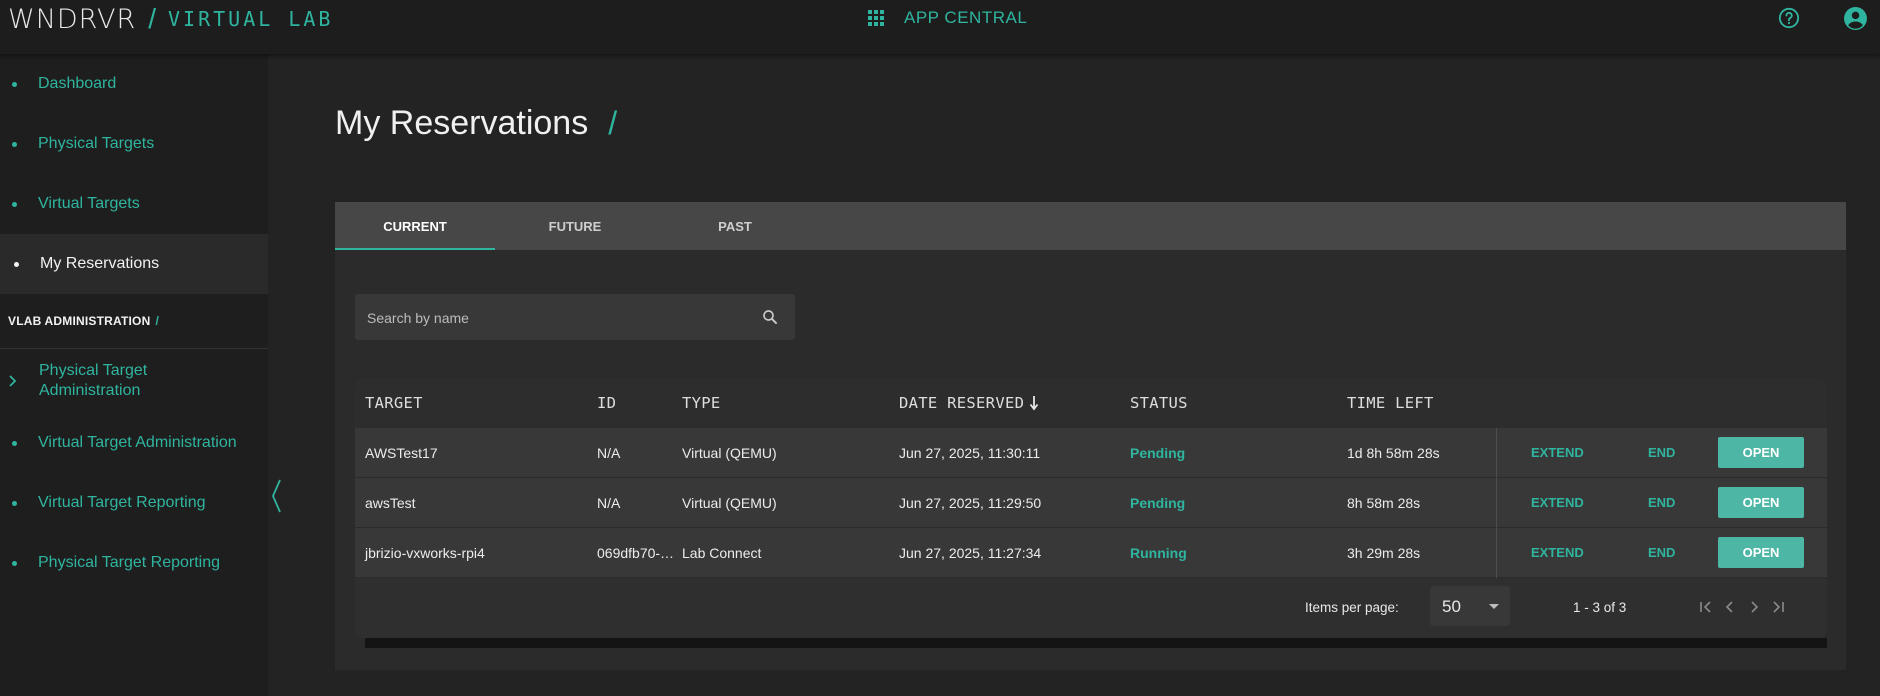 Image resolution: width=1880 pixels, height=696 pixels. What do you see at coordinates (1352, 607) in the screenshot?
I see `items-per-page-label: Items per page:` at bounding box center [1352, 607].